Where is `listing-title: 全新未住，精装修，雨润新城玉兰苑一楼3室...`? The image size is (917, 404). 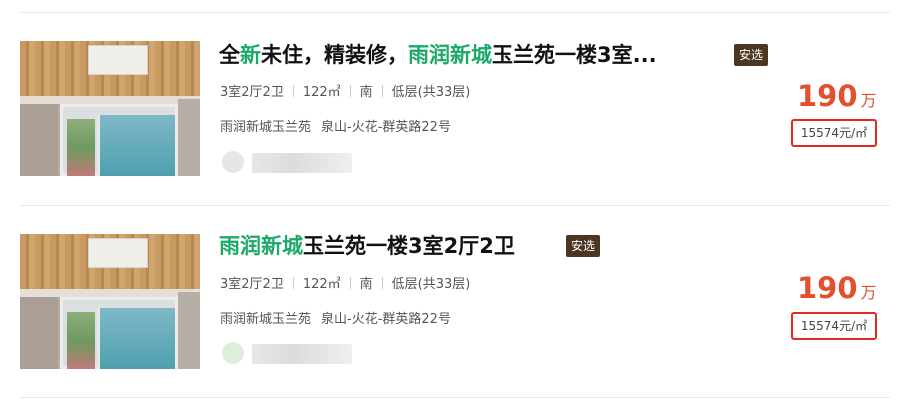
listing-title: 全新未住，精装修，雨润新城玉兰苑一楼3室... is located at coordinates (438, 55).